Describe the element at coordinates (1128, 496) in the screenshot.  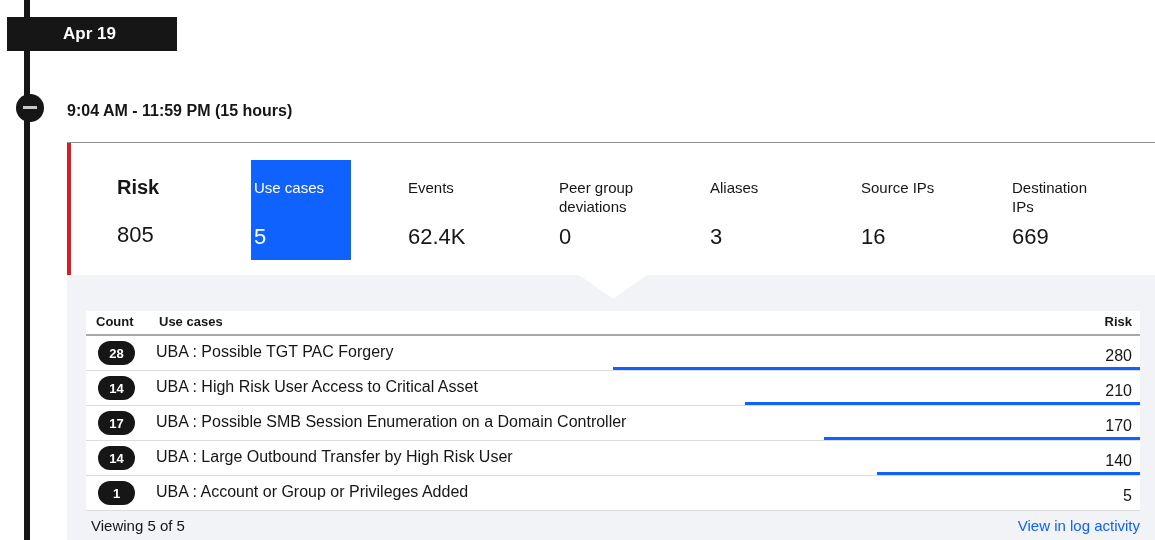
I see `risk-score: 5` at that location.